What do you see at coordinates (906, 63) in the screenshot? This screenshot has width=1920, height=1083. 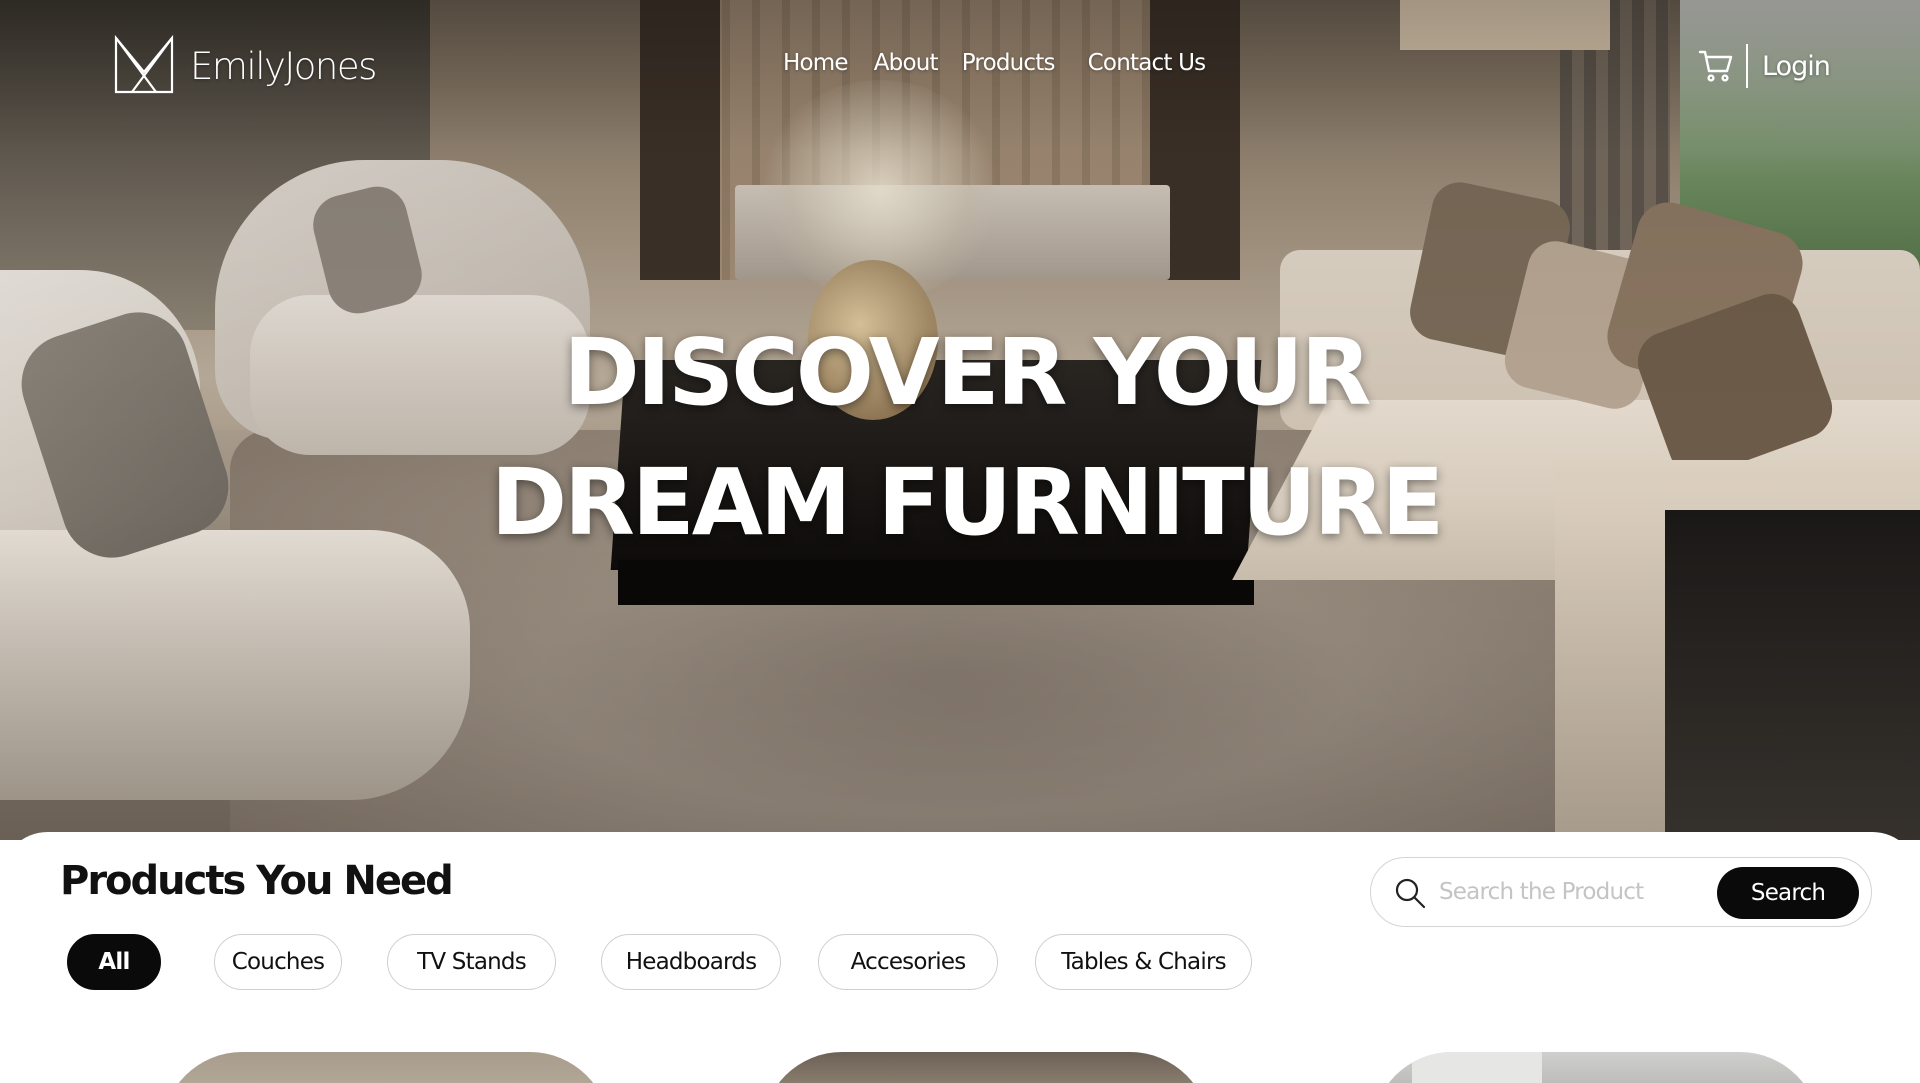 I see `nav-about: About` at bounding box center [906, 63].